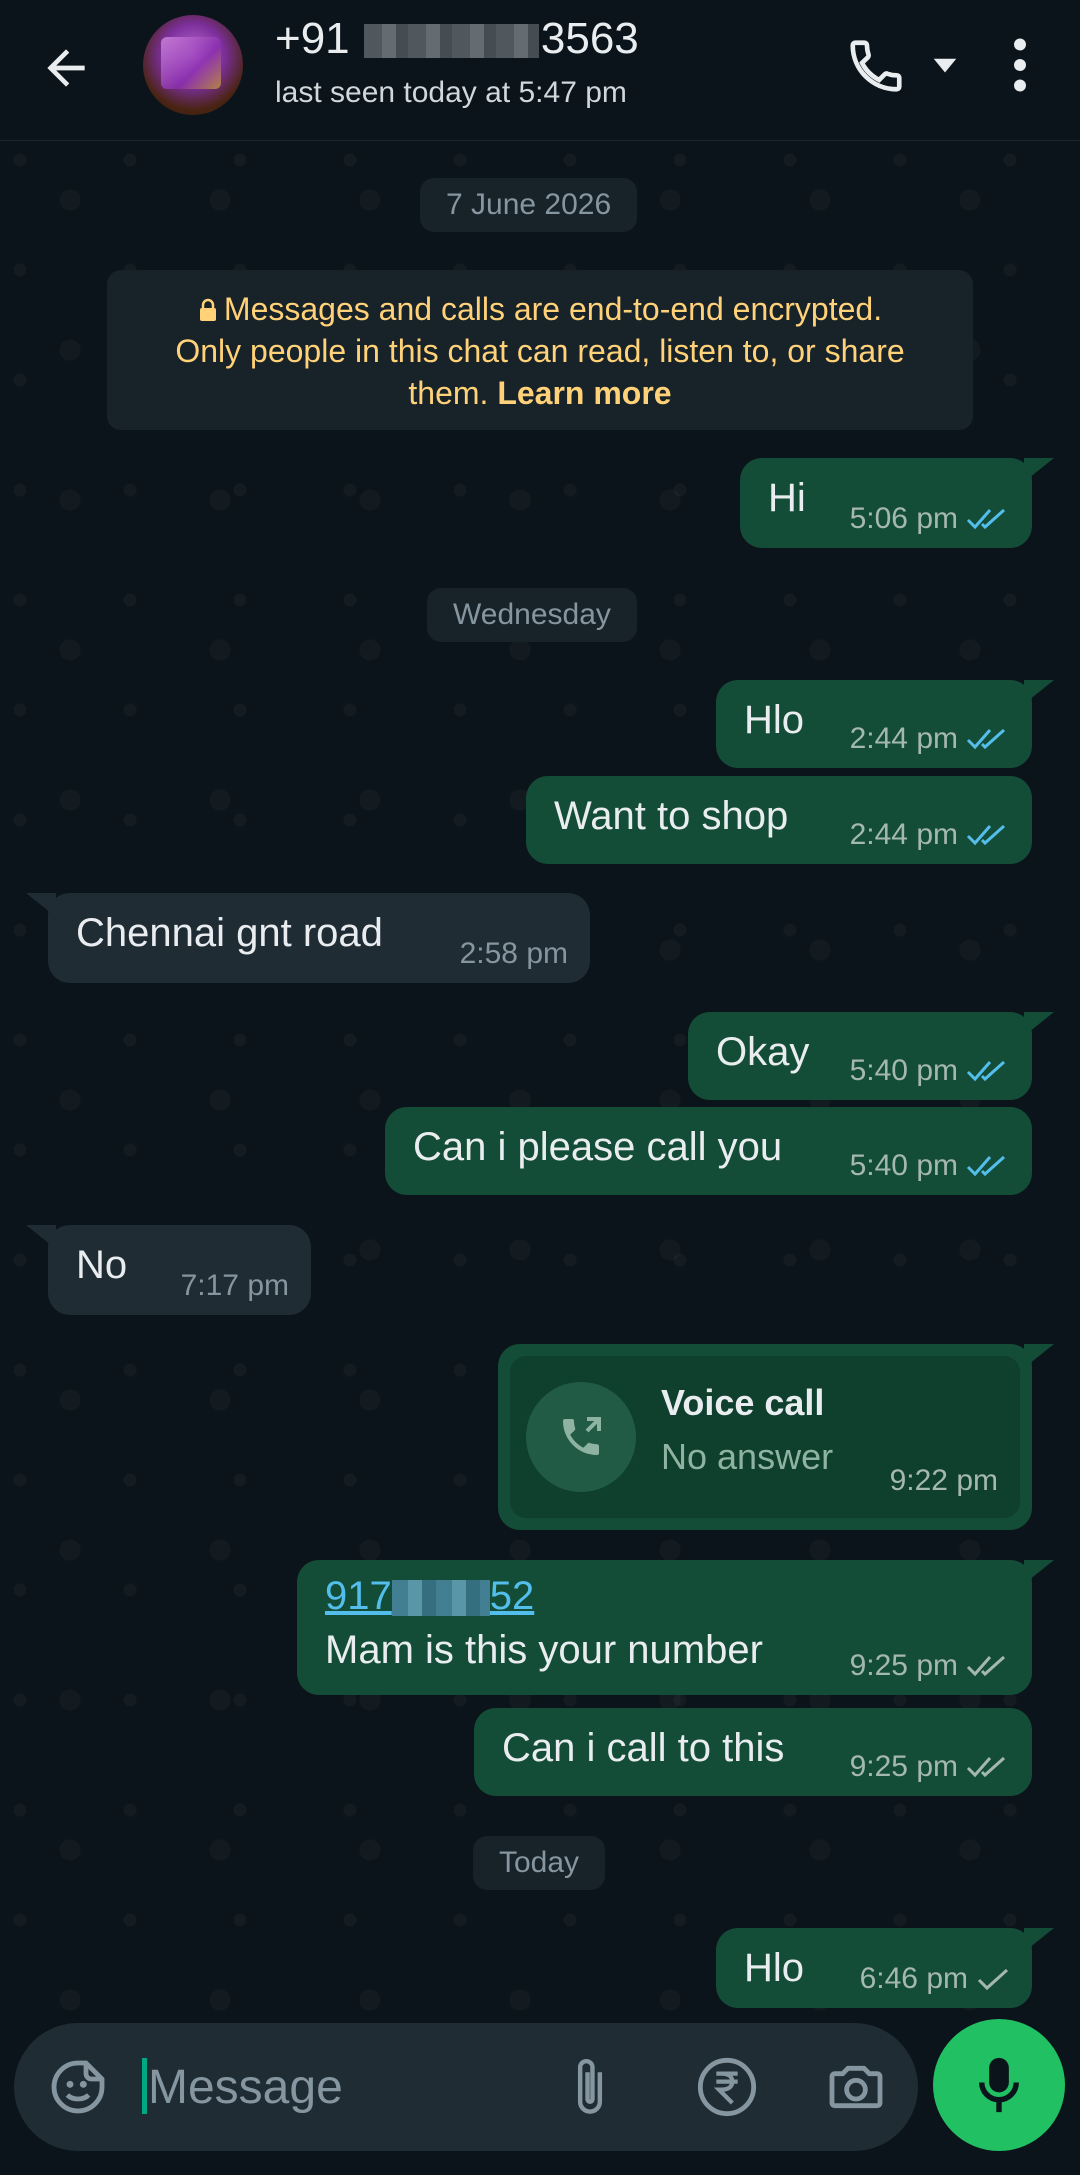  Describe the element at coordinates (643, 1748) in the screenshot. I see `message-text: Can i call to this` at that location.